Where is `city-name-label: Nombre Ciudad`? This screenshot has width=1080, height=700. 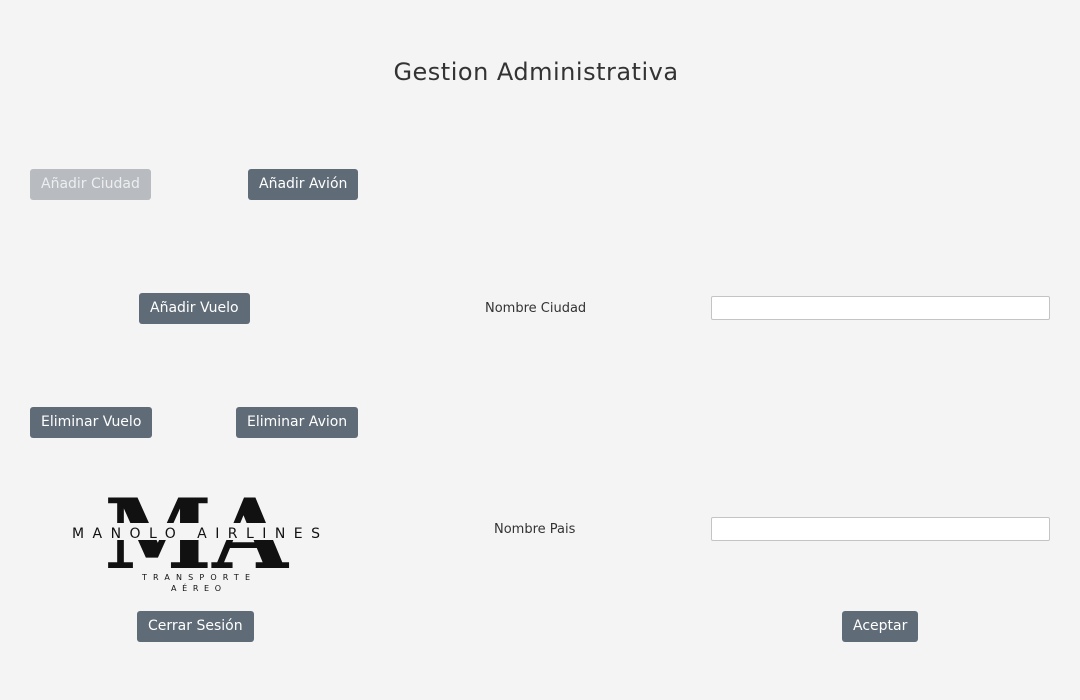
city-name-label: Nombre Ciudad is located at coordinates (536, 308).